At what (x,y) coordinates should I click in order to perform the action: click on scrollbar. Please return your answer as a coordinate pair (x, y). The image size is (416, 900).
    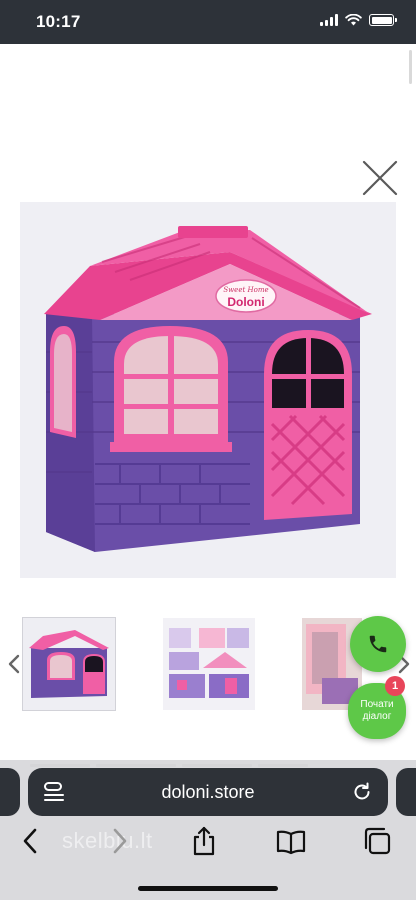
    Looking at the image, I should click on (410, 67).